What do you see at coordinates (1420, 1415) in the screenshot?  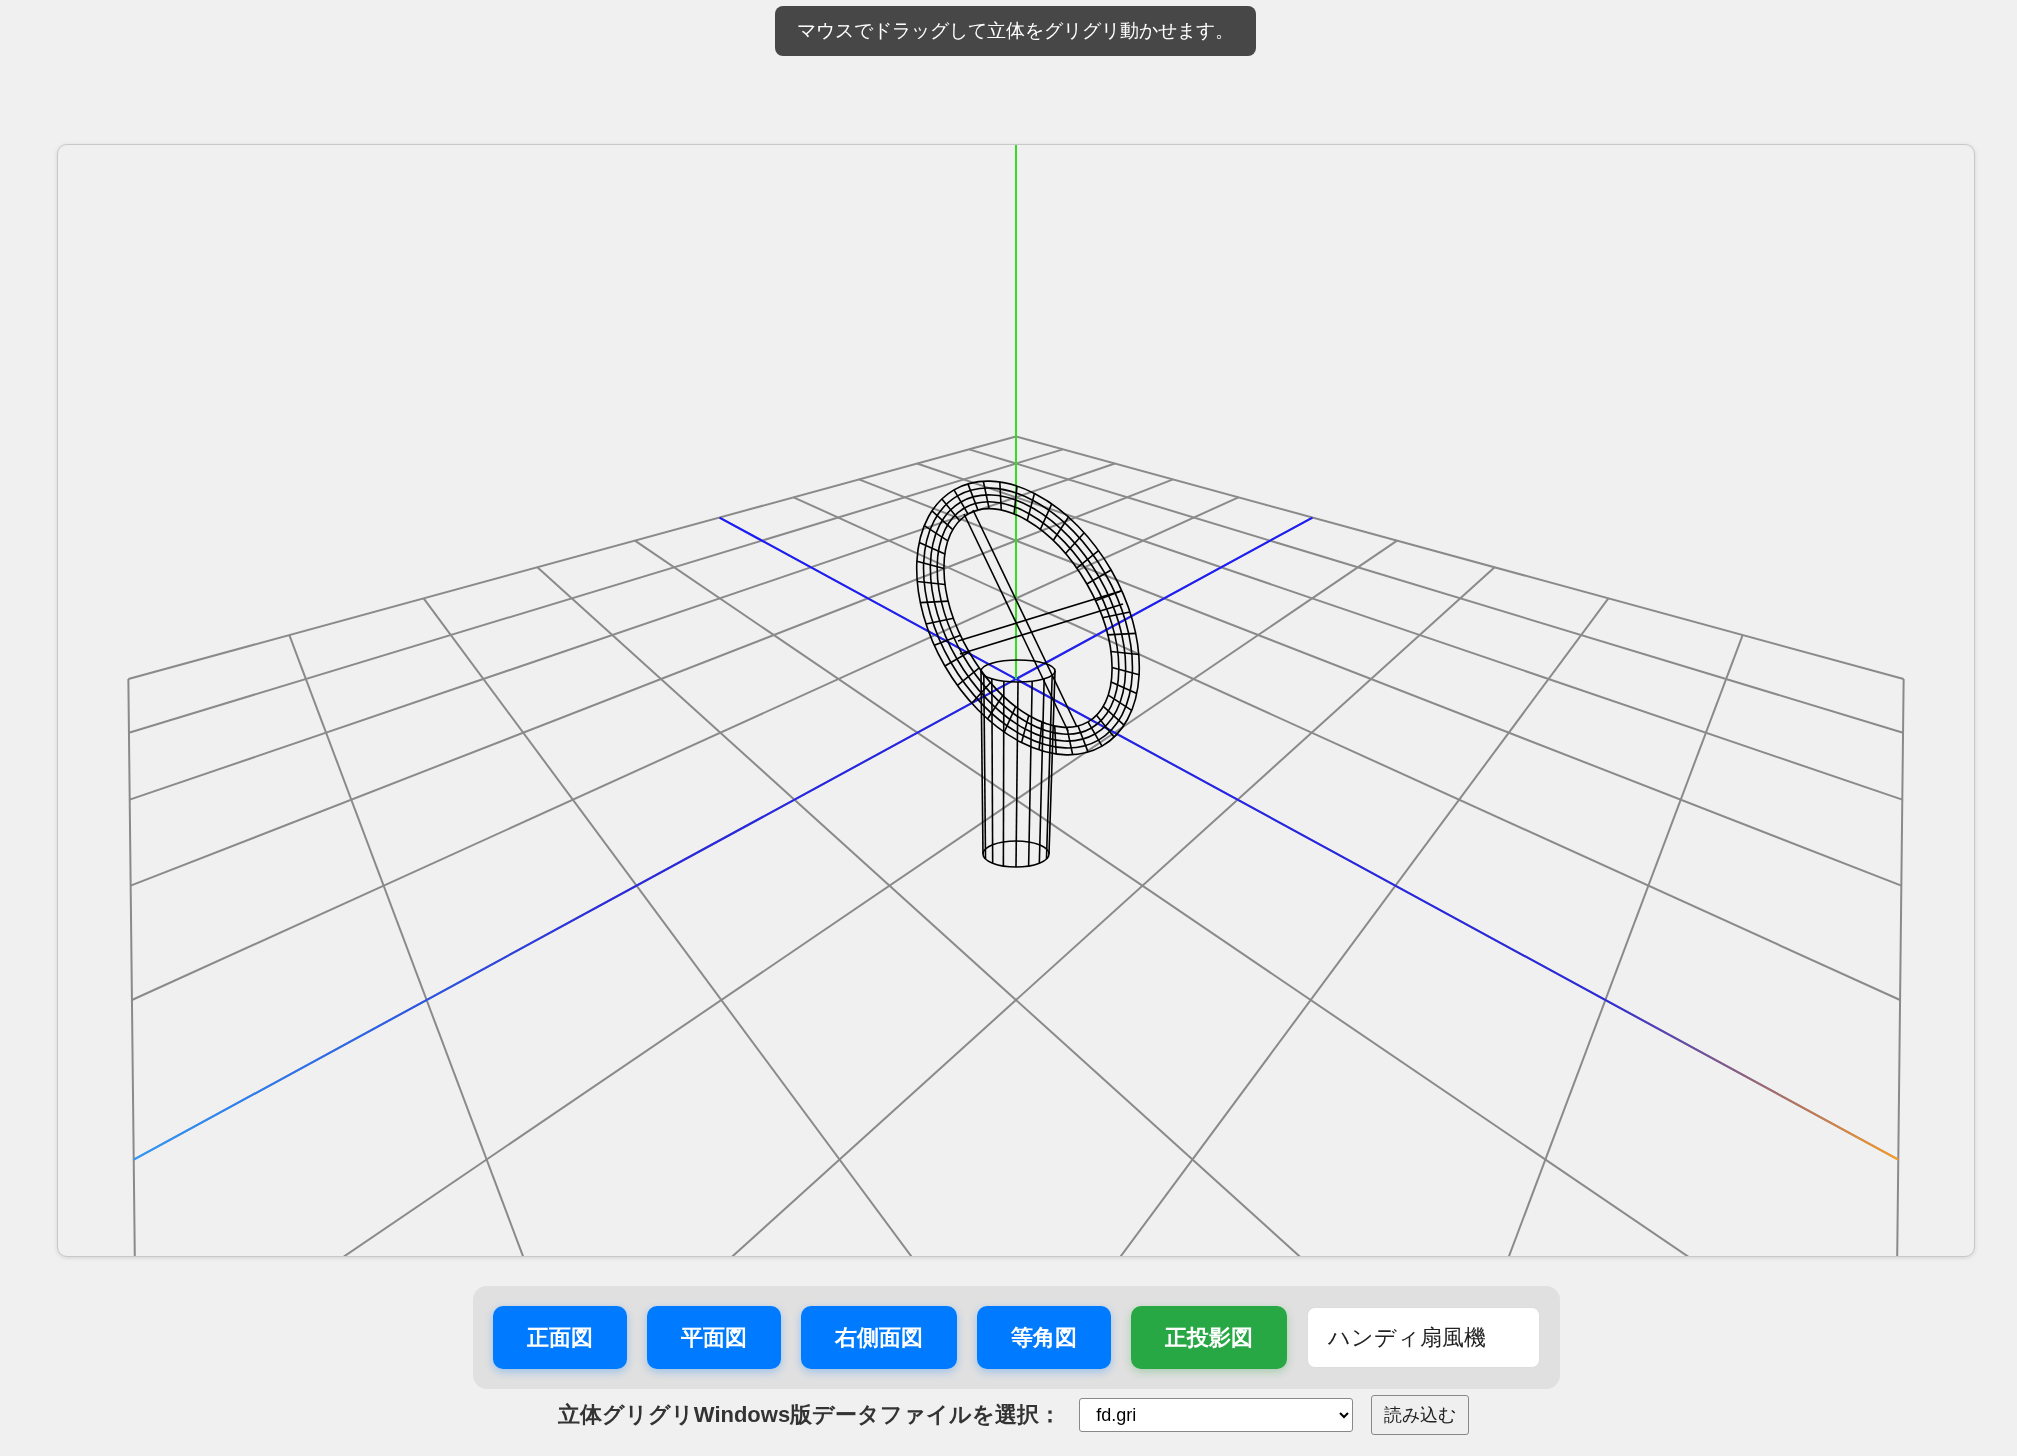 I see `load-button: 読み込む` at bounding box center [1420, 1415].